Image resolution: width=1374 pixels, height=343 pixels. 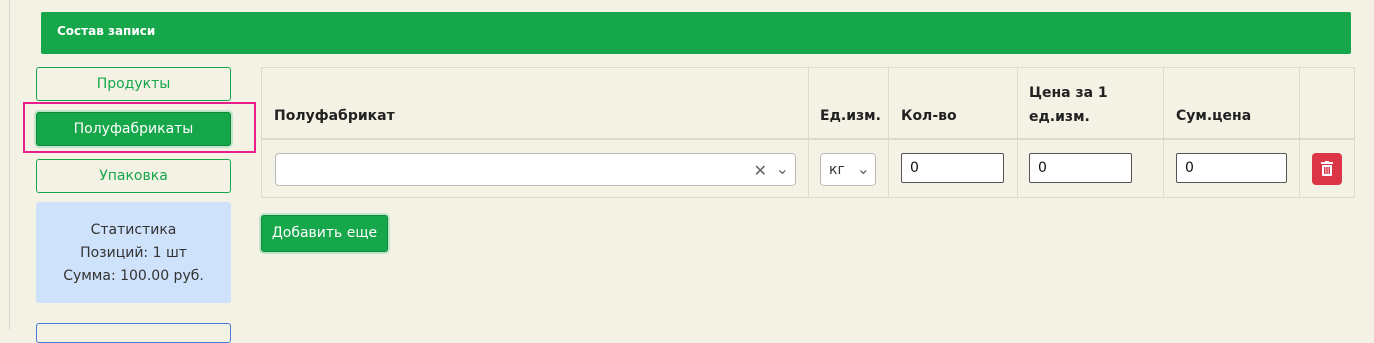 I want to click on delete-row-button, so click(x=1327, y=169).